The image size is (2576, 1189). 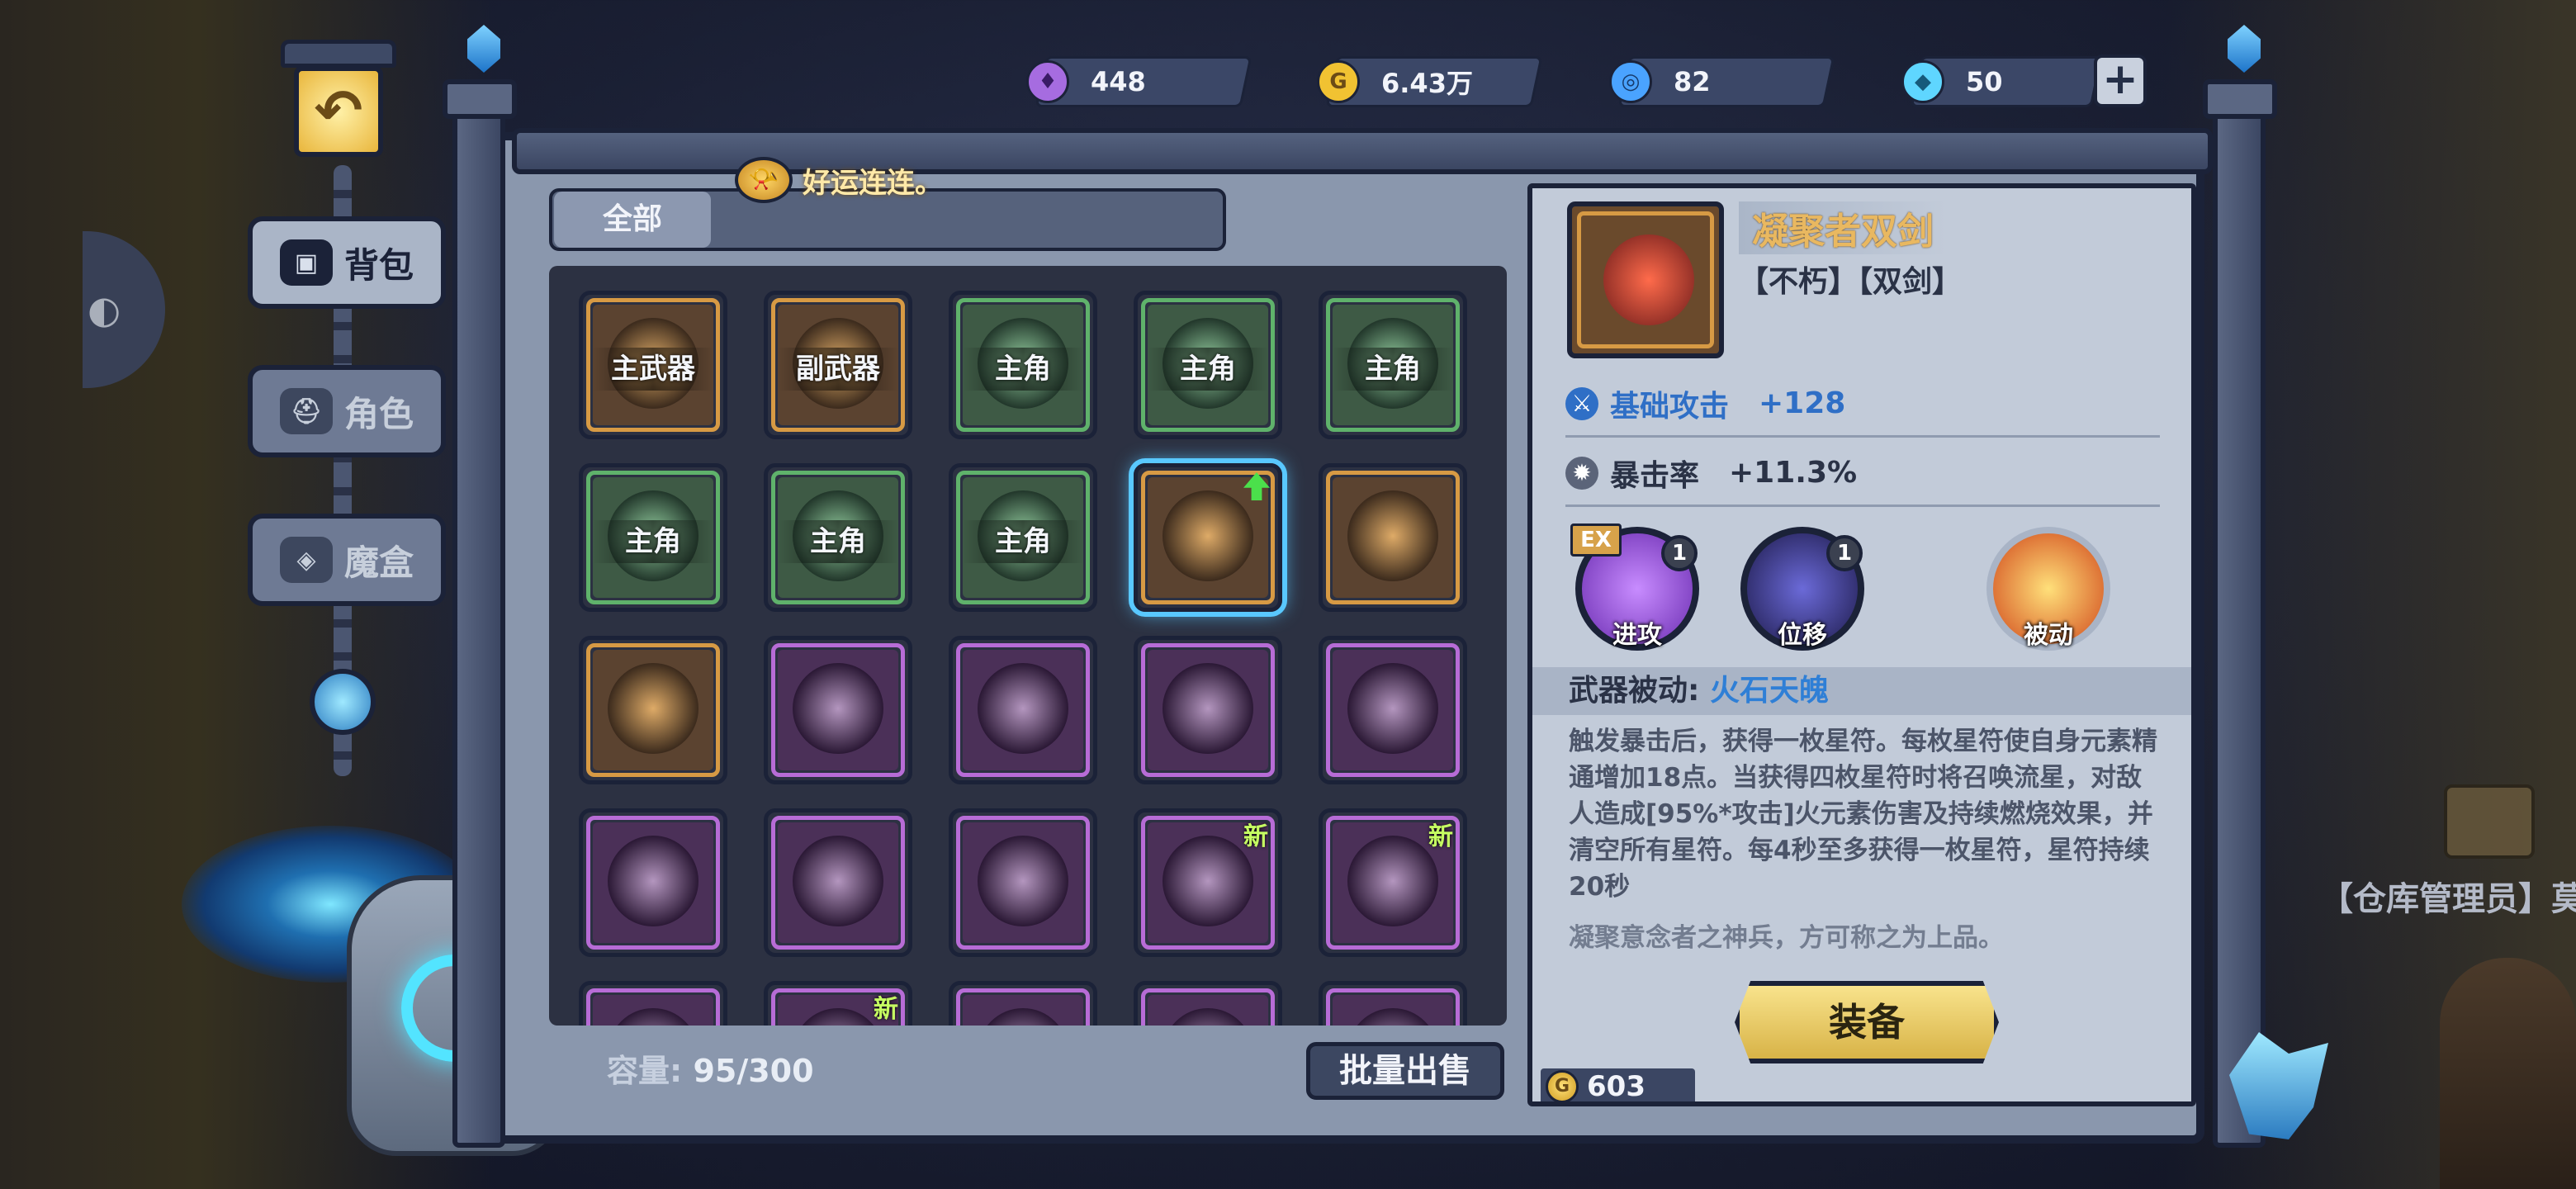 I want to click on weapon-passive-header: 武器被动: 火石天魄, so click(x=1861, y=691).